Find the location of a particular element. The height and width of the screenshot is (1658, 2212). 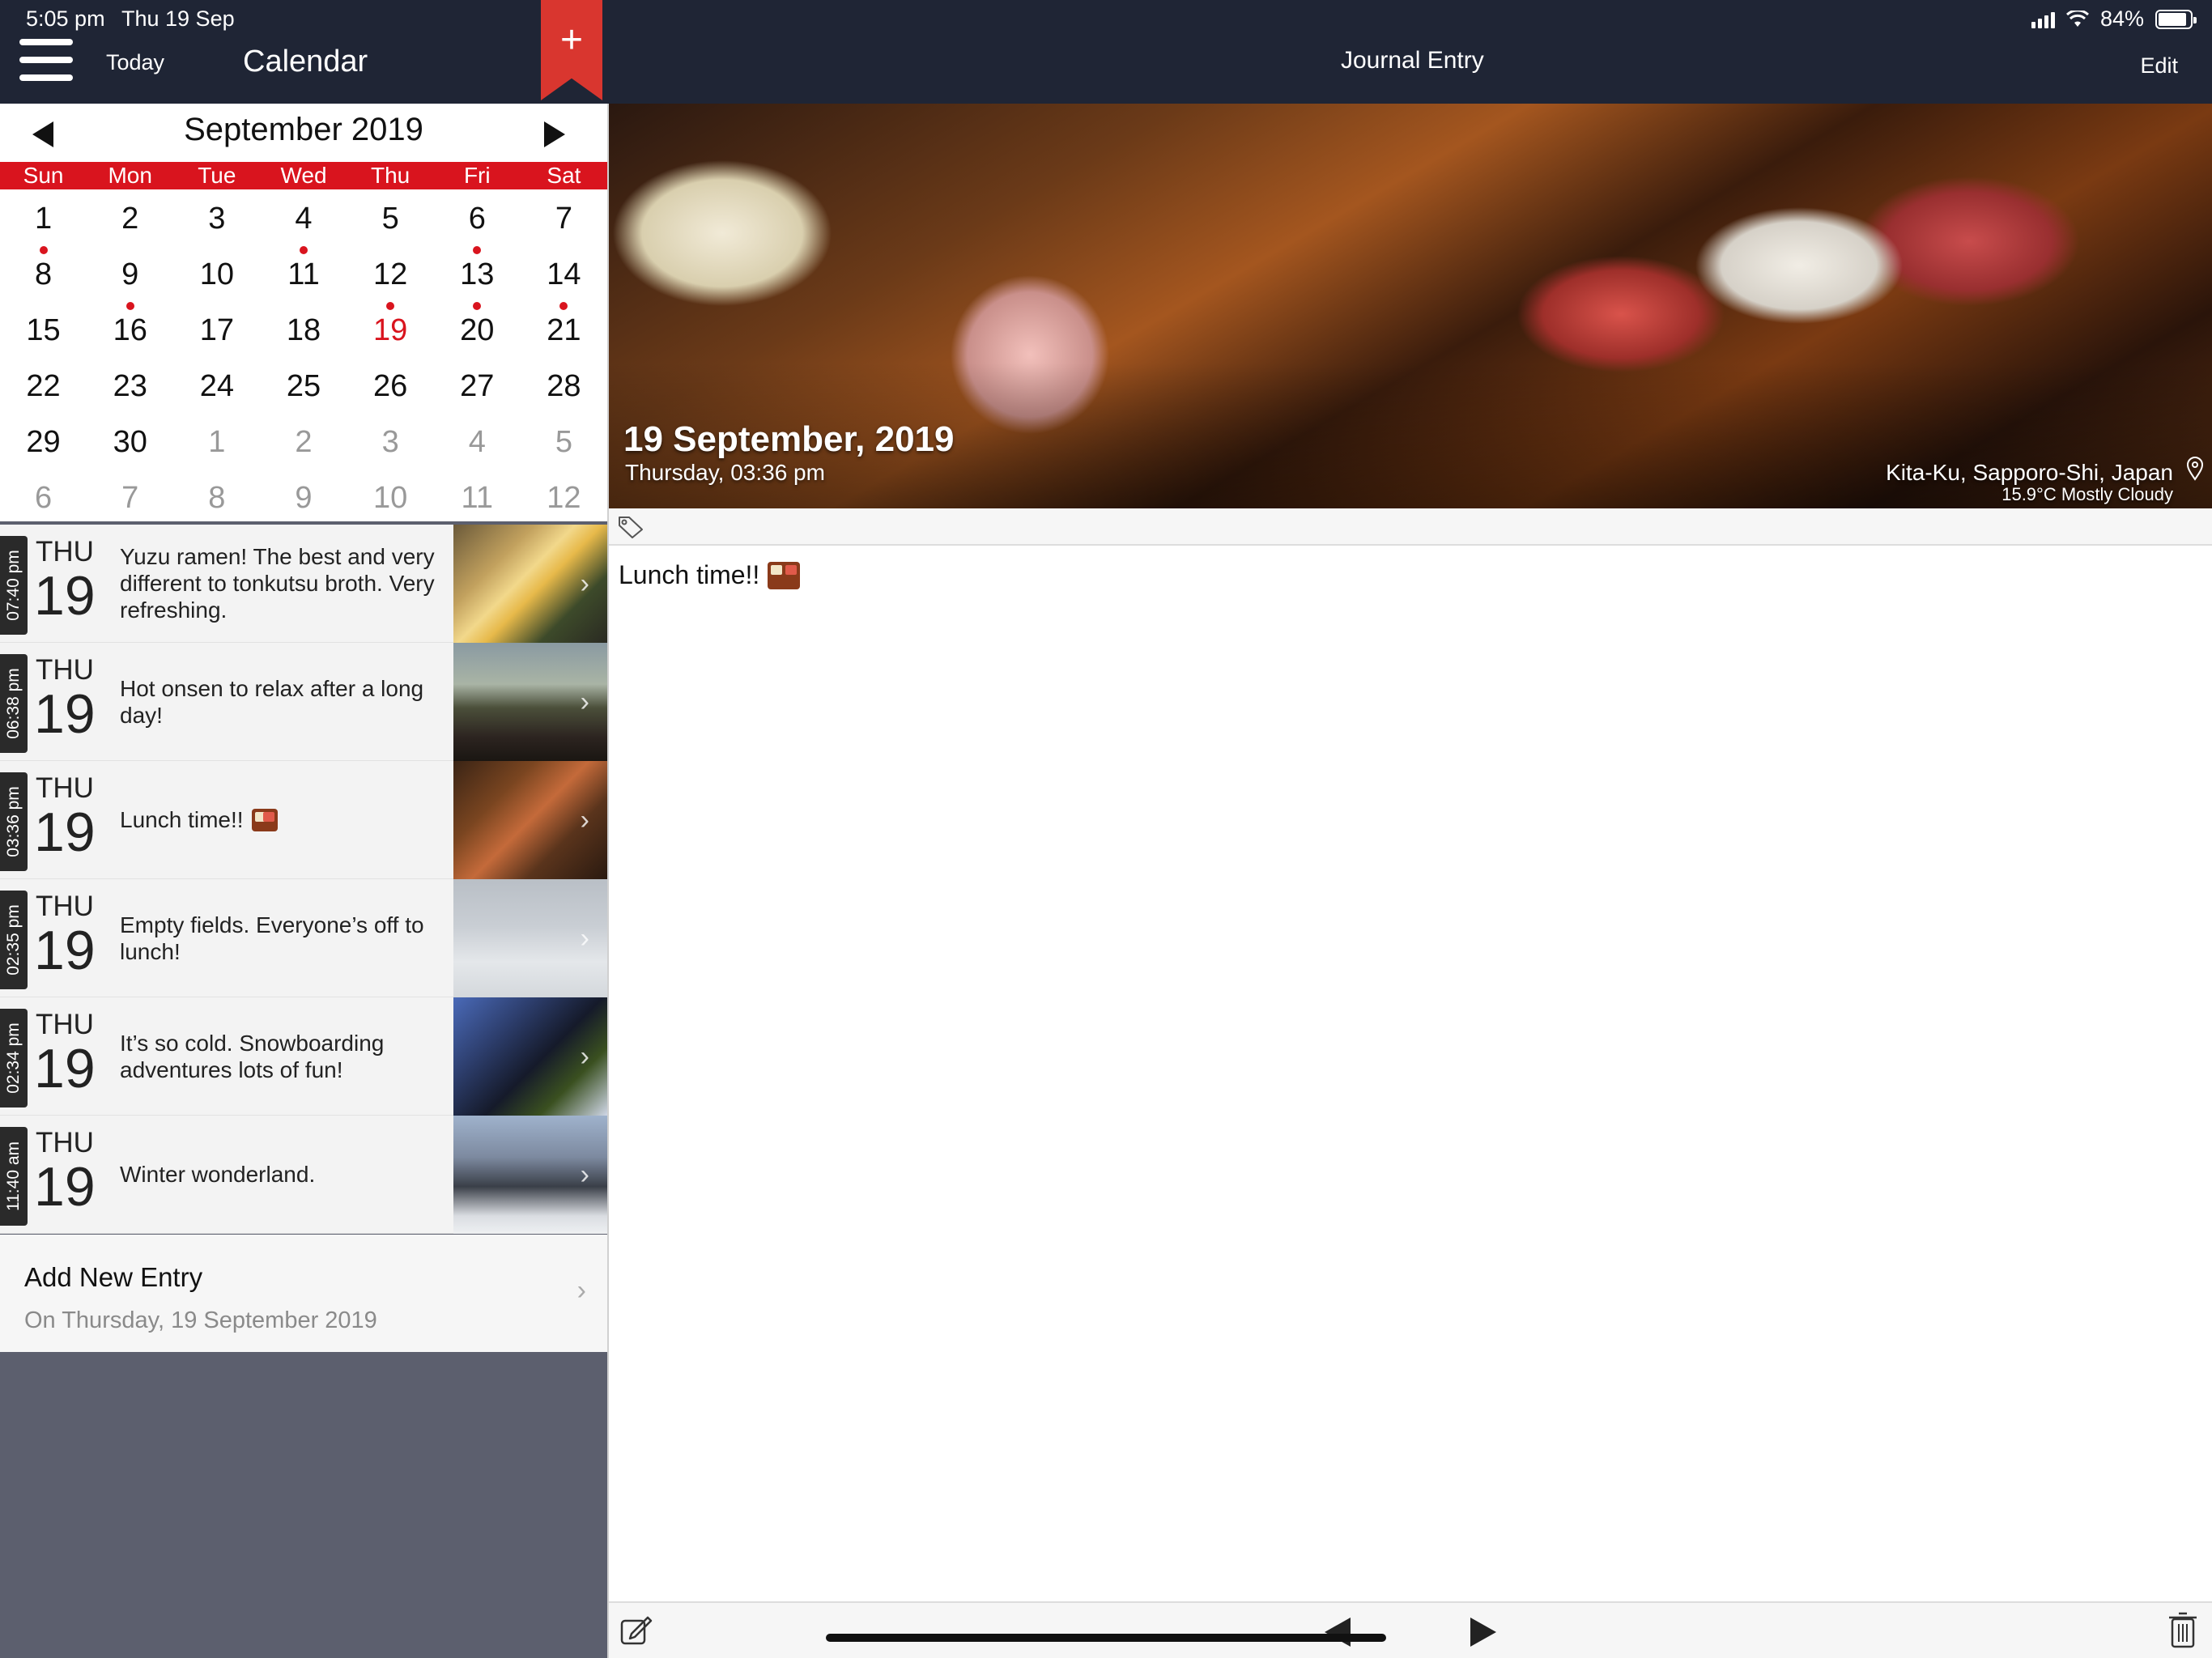

calendar-day: 26 is located at coordinates (391, 386).